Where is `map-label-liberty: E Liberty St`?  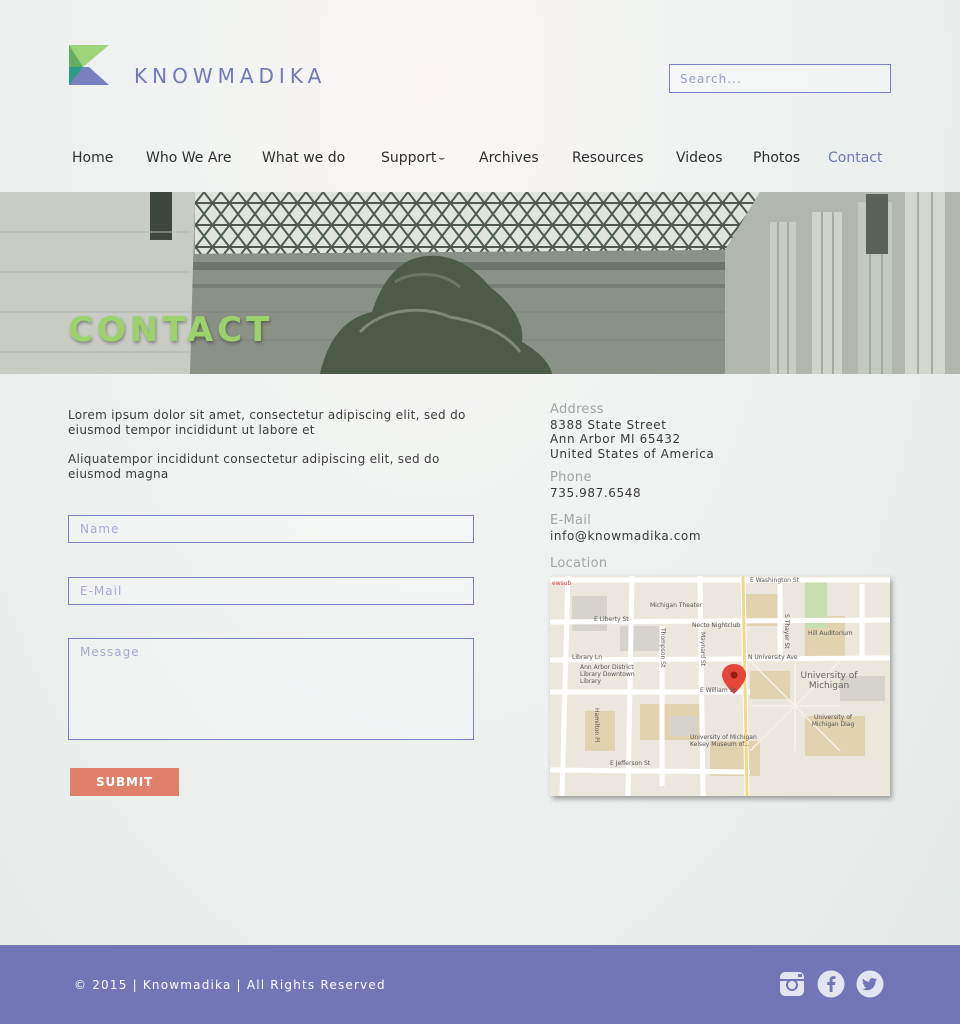 map-label-liberty: E Liberty St is located at coordinates (611, 619).